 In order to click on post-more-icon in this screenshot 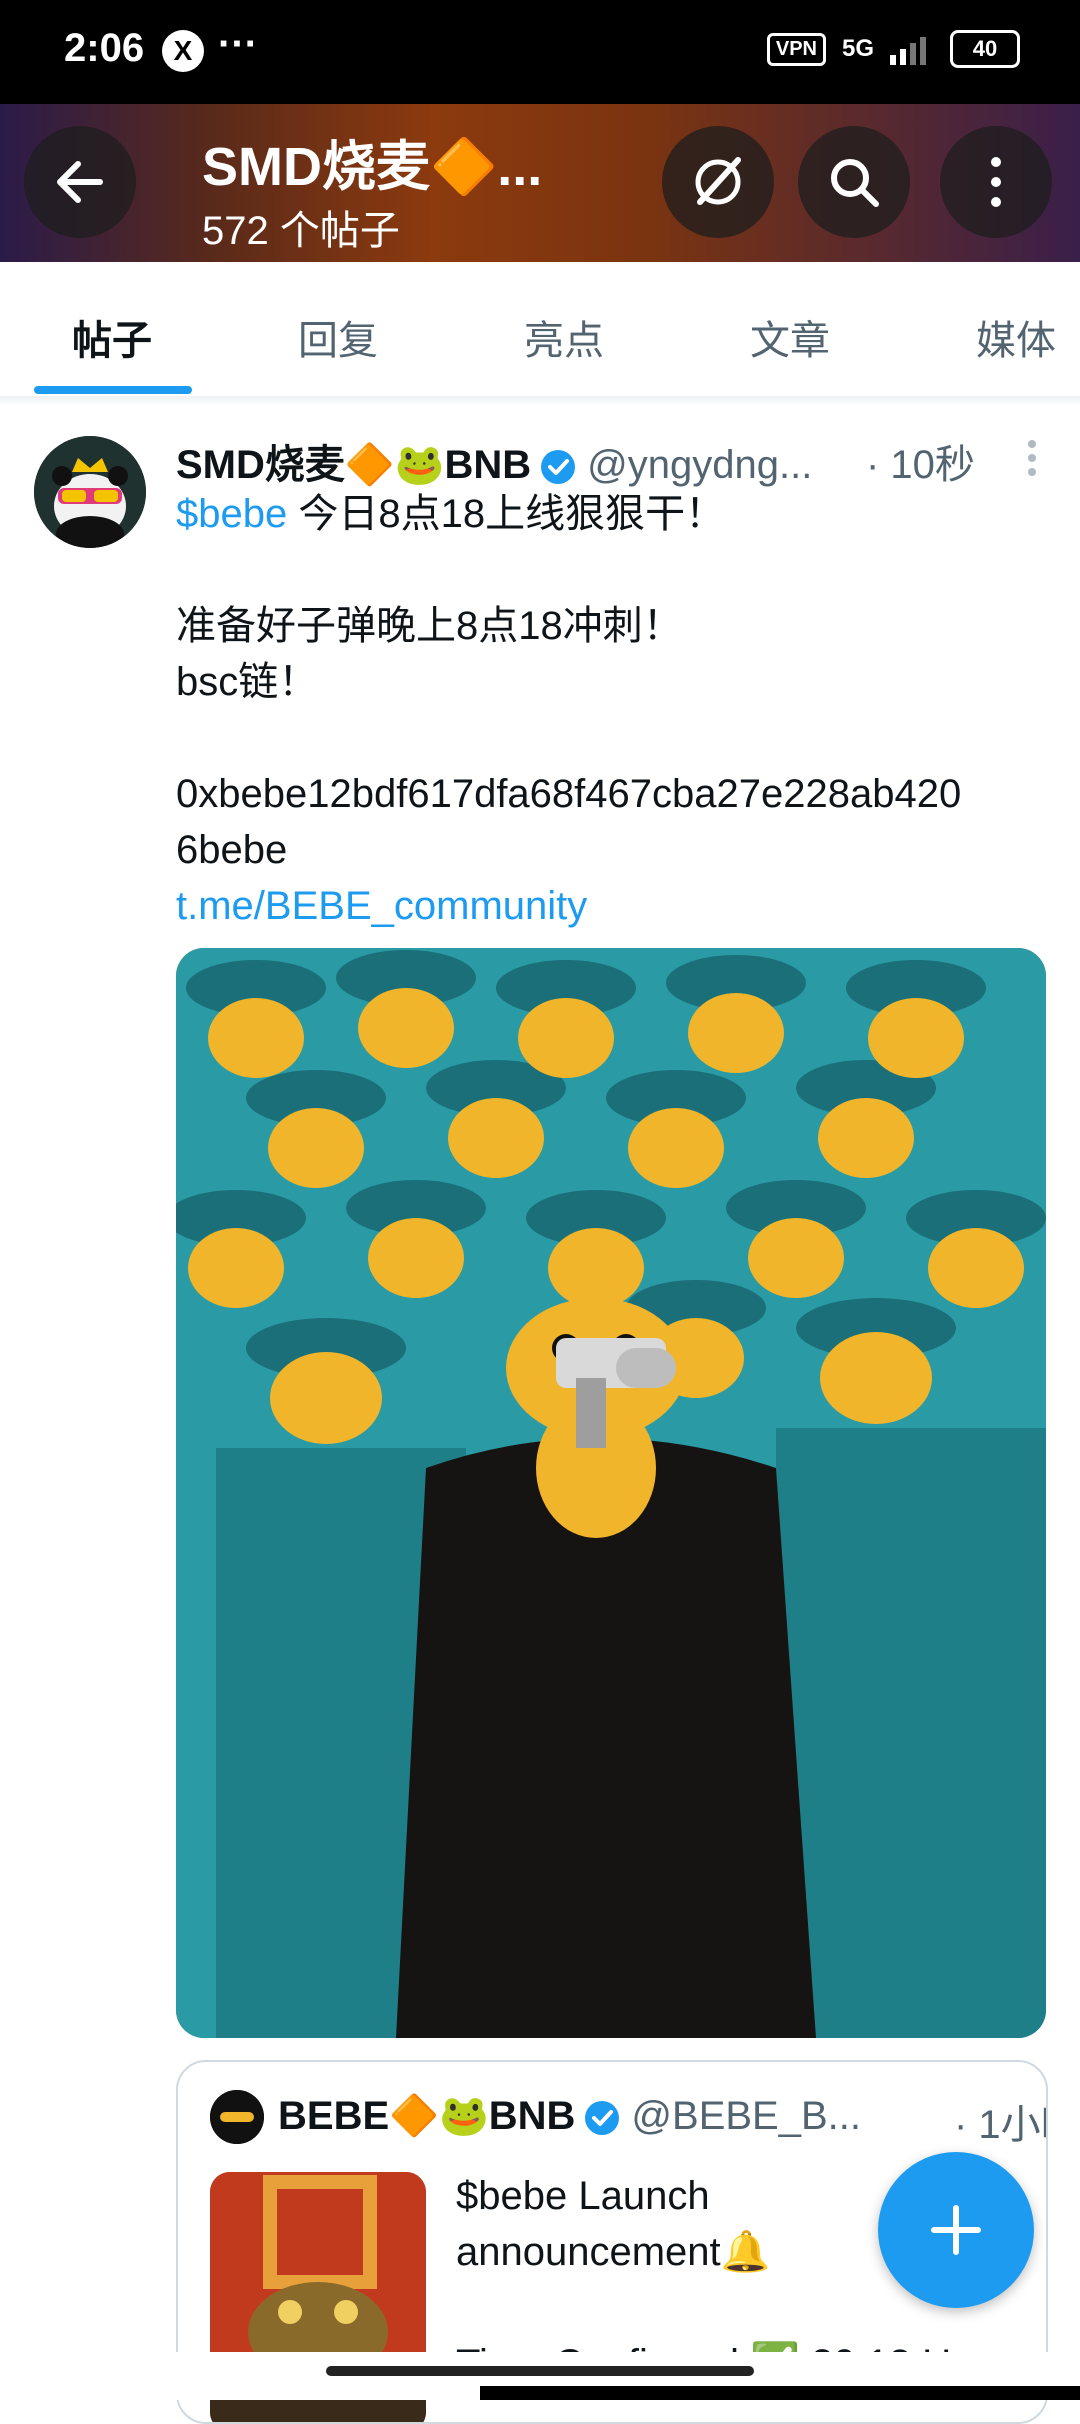, I will do `click(1032, 458)`.